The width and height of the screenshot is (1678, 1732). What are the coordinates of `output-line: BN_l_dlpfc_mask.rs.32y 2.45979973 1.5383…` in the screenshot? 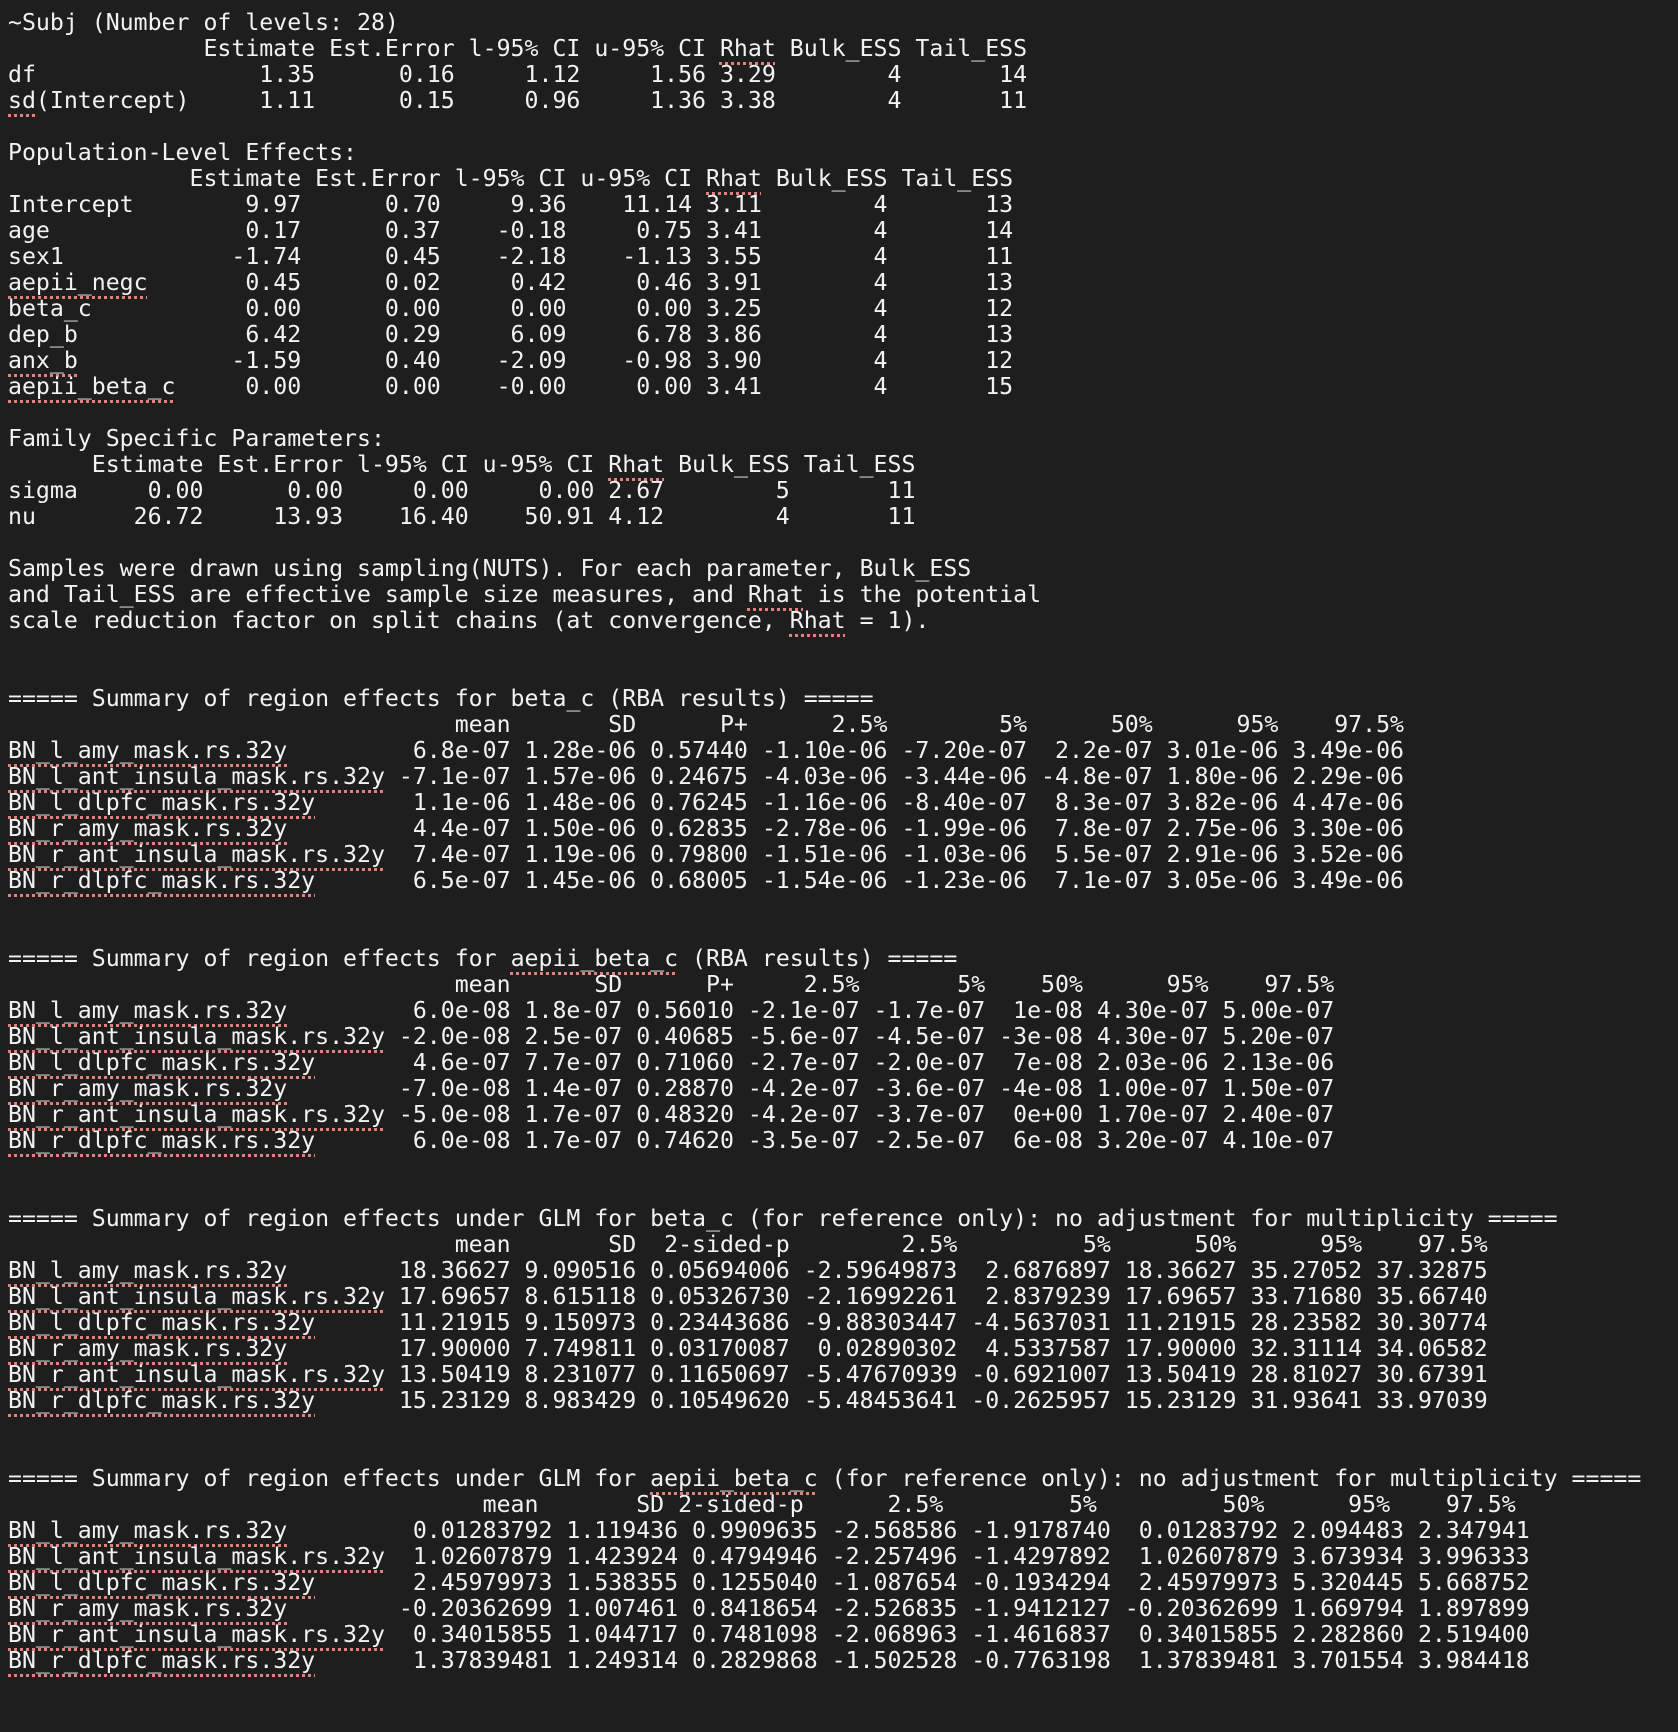 It's located at (769, 1582).